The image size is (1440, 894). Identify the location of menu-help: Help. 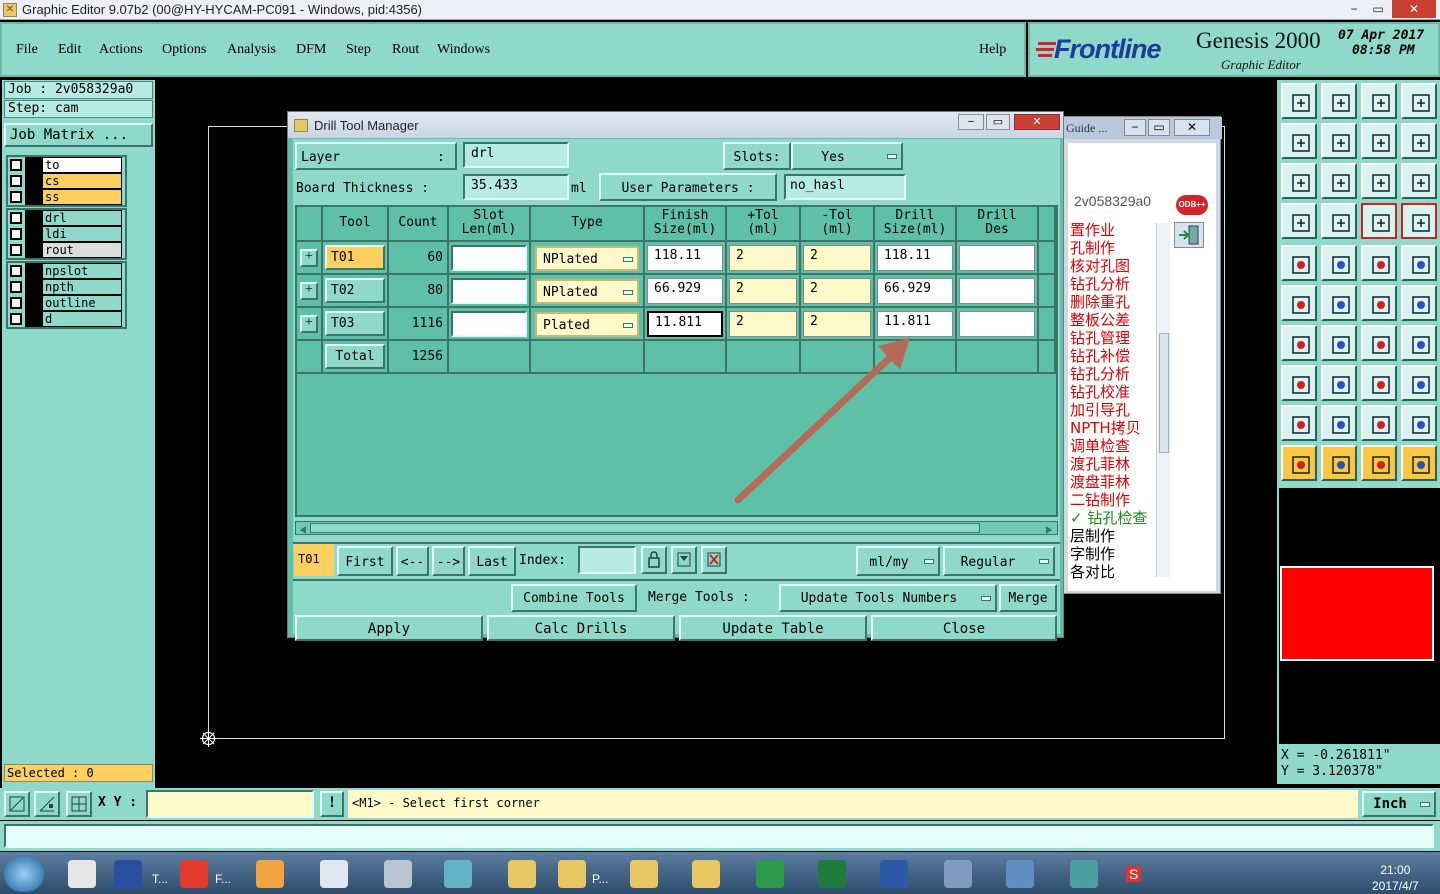
(992, 50).